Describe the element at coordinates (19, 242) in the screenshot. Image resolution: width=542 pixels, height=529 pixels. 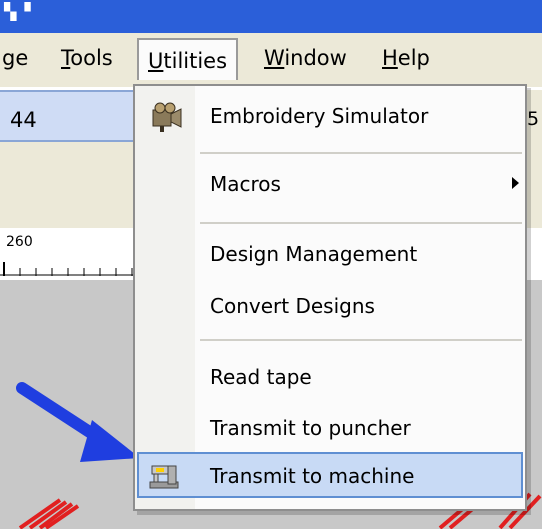
I see `ruler-label: 260` at that location.